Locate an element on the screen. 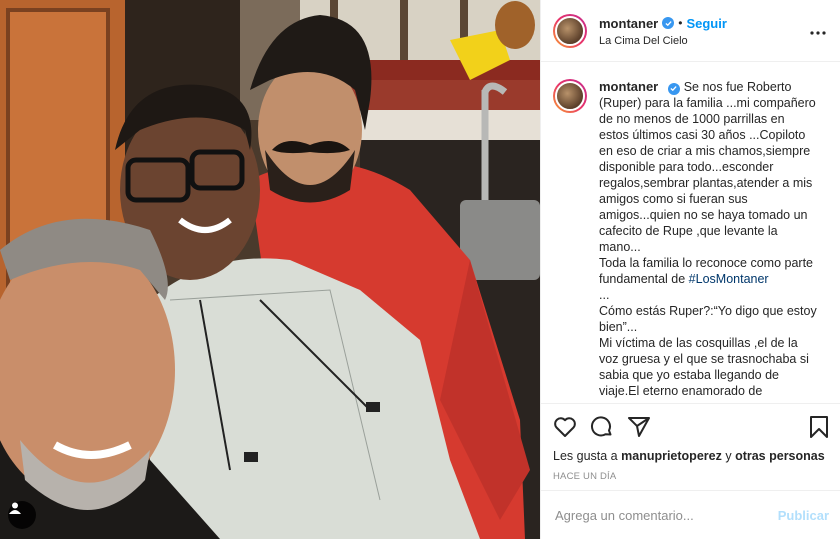  more-options-icon is located at coordinates (818, 31).